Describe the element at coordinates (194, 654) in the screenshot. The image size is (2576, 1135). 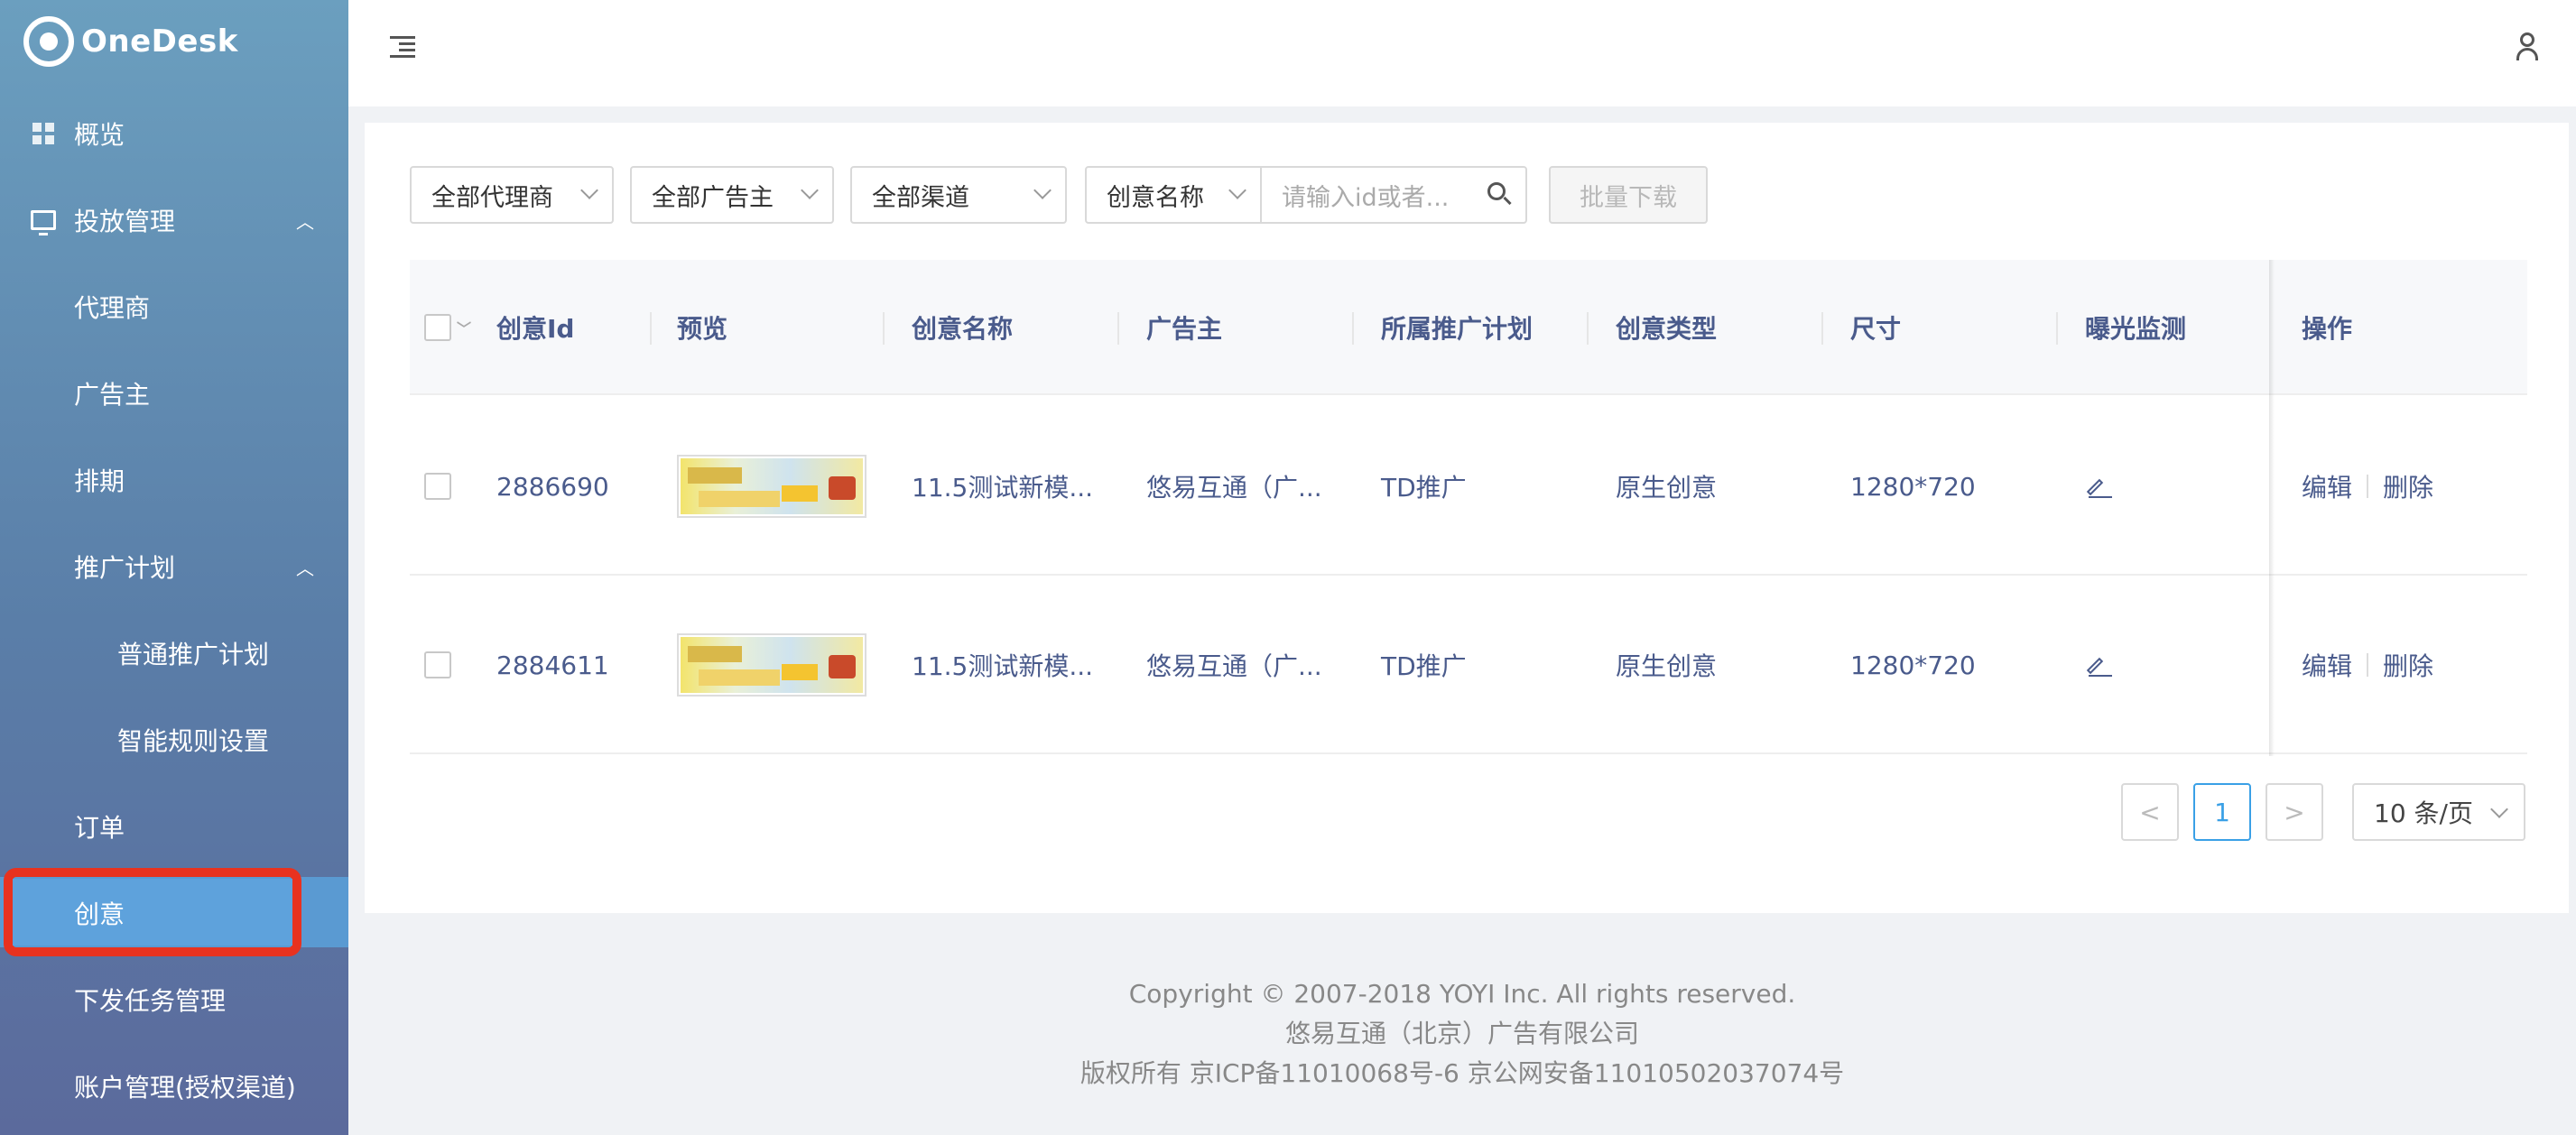
I see `sidebar-item-label: 普通推广计划` at that location.